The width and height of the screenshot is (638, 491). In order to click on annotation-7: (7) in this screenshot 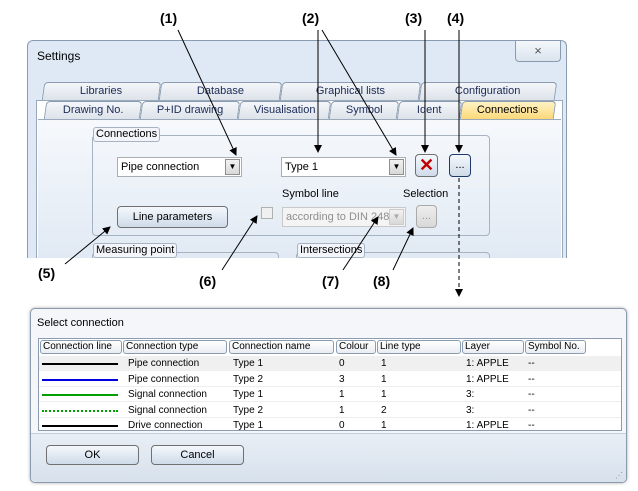, I will do `click(331, 281)`.